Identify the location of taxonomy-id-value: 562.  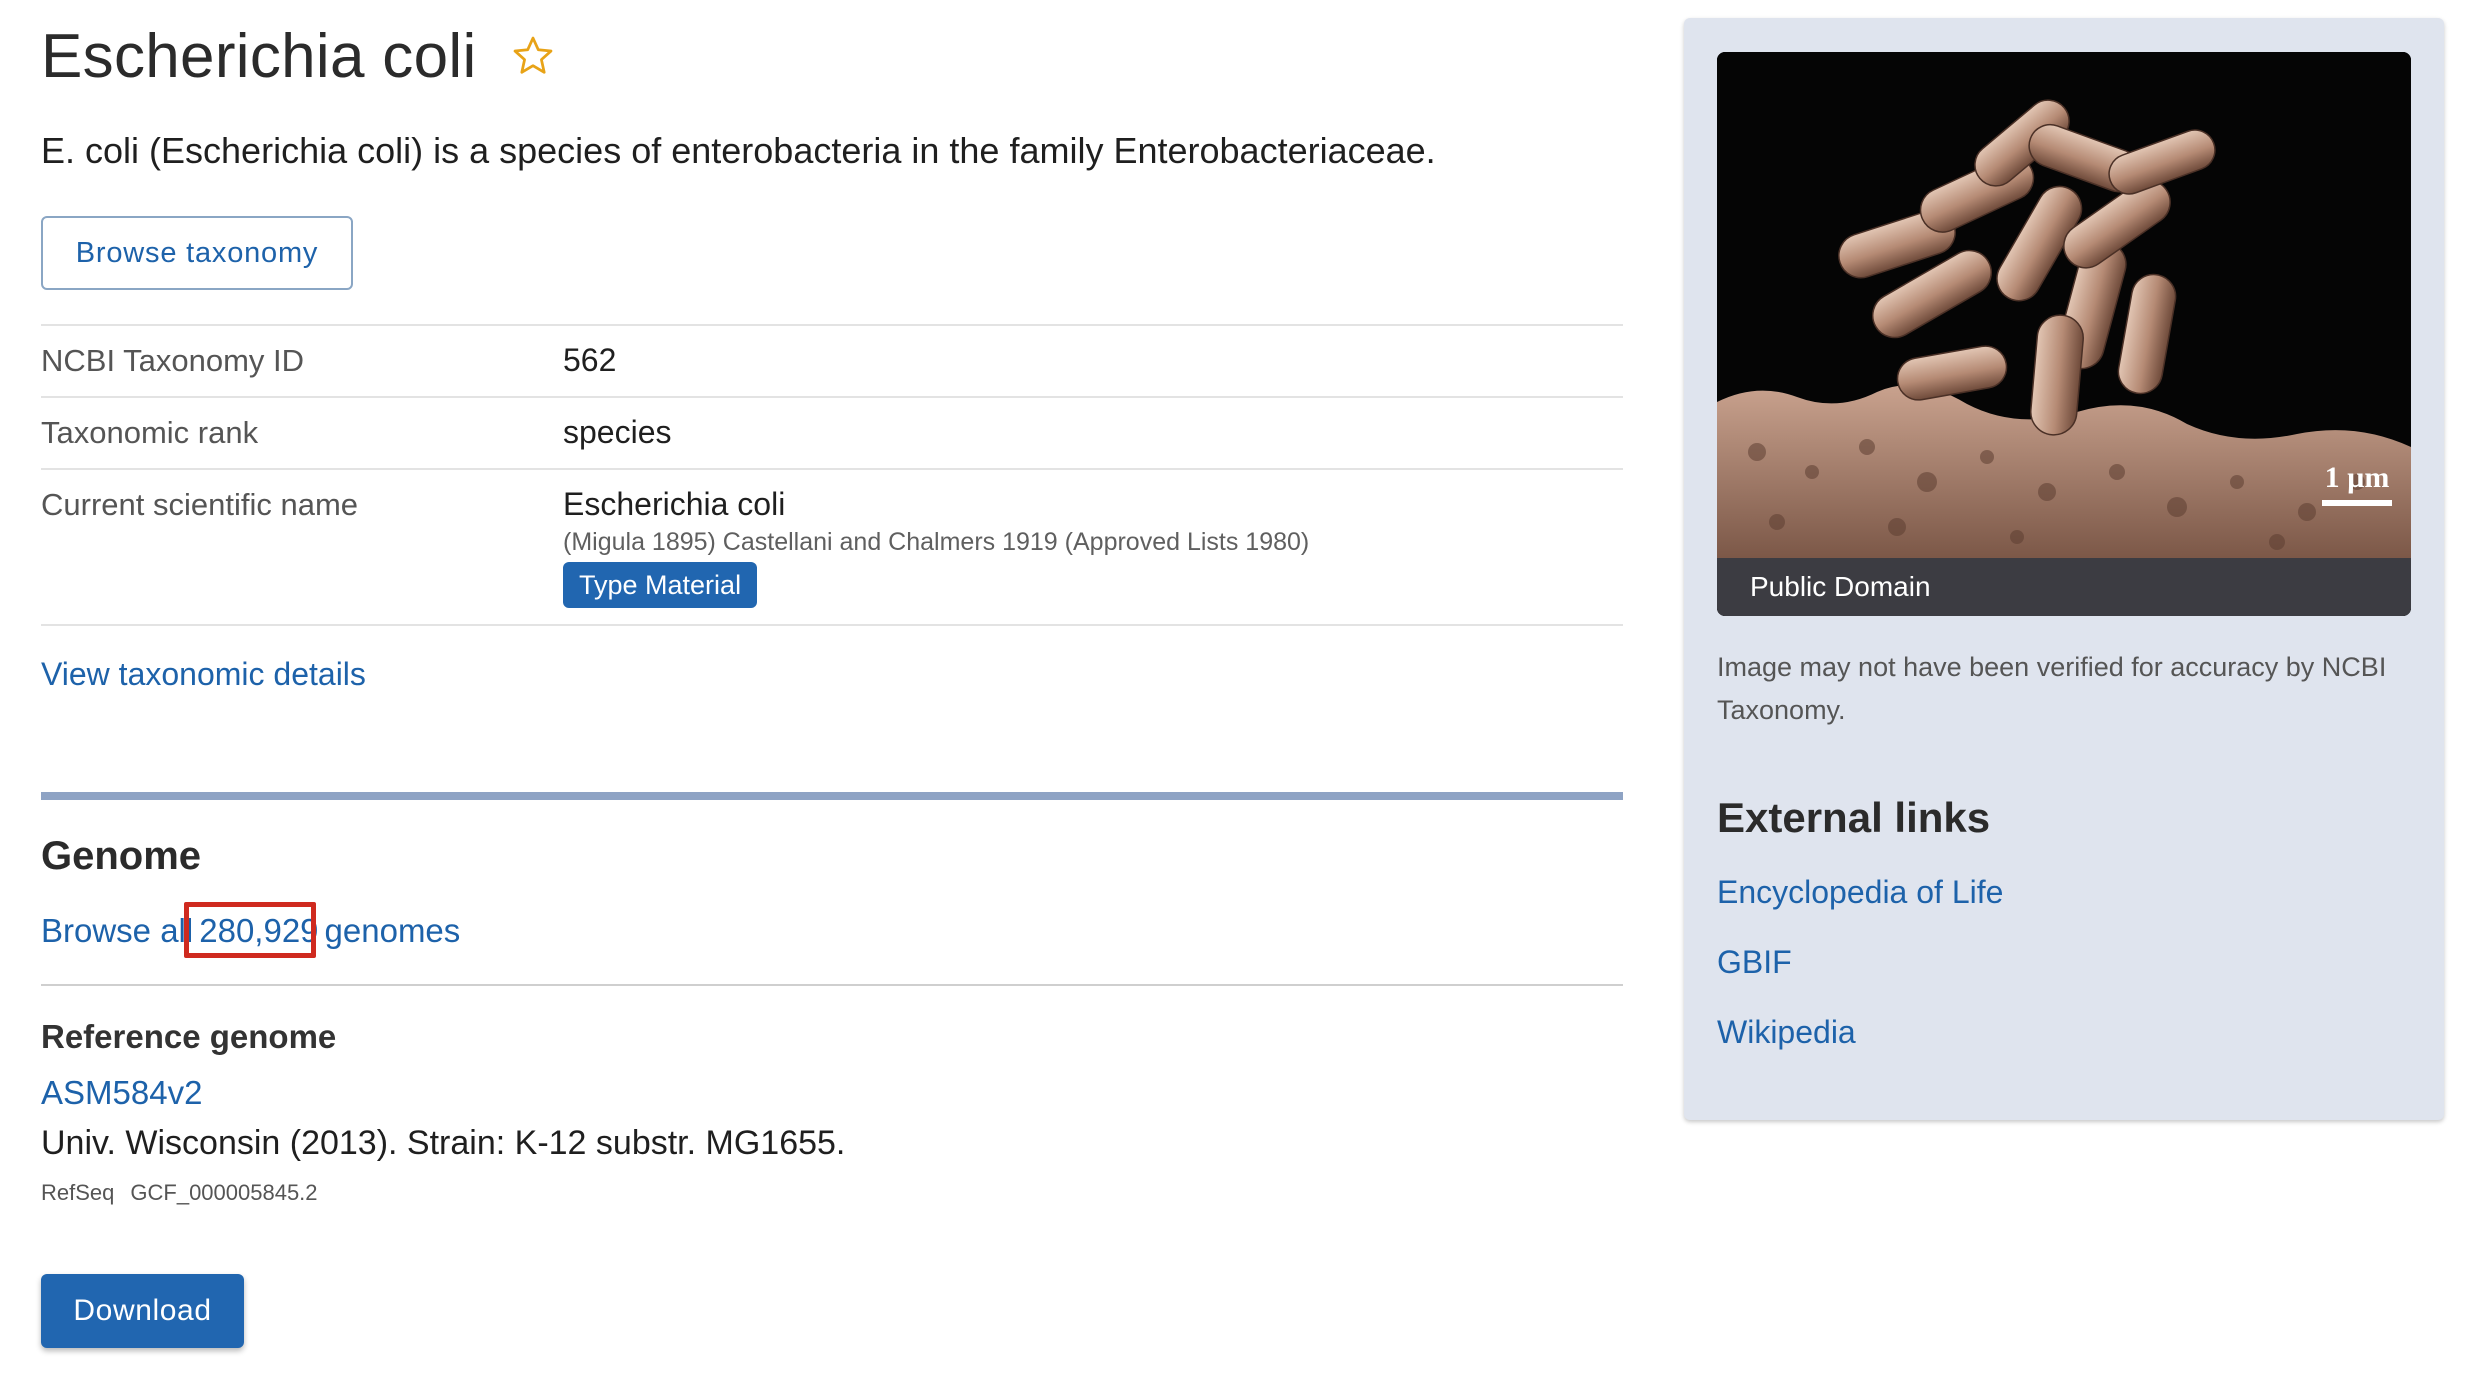
(590, 360).